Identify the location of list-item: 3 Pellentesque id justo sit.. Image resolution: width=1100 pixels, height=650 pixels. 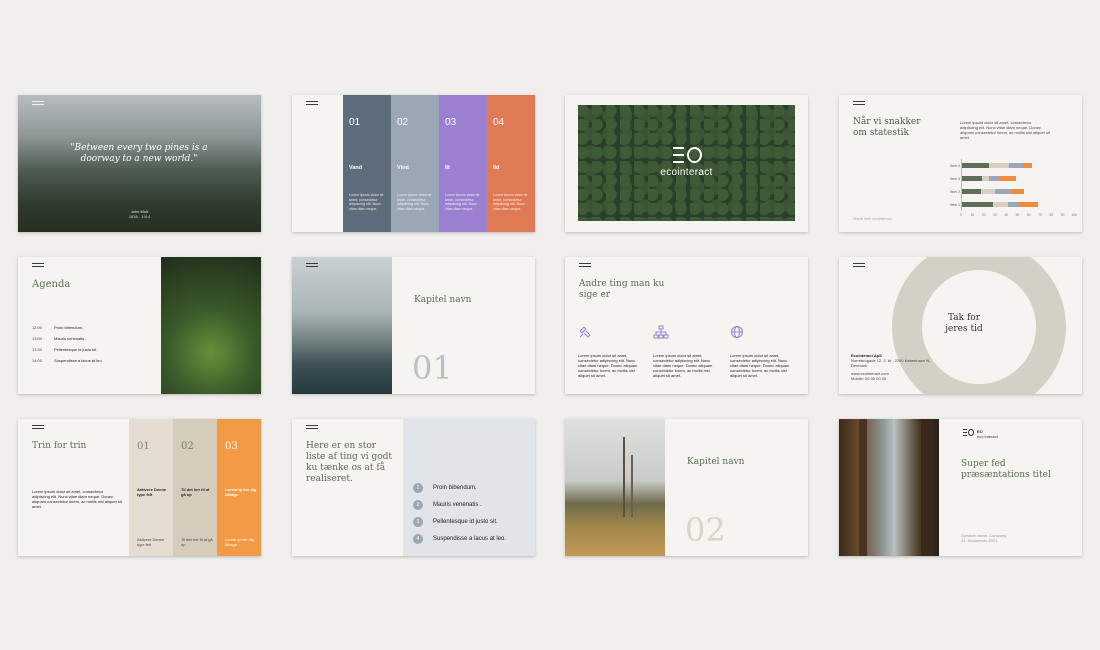
(459, 521).